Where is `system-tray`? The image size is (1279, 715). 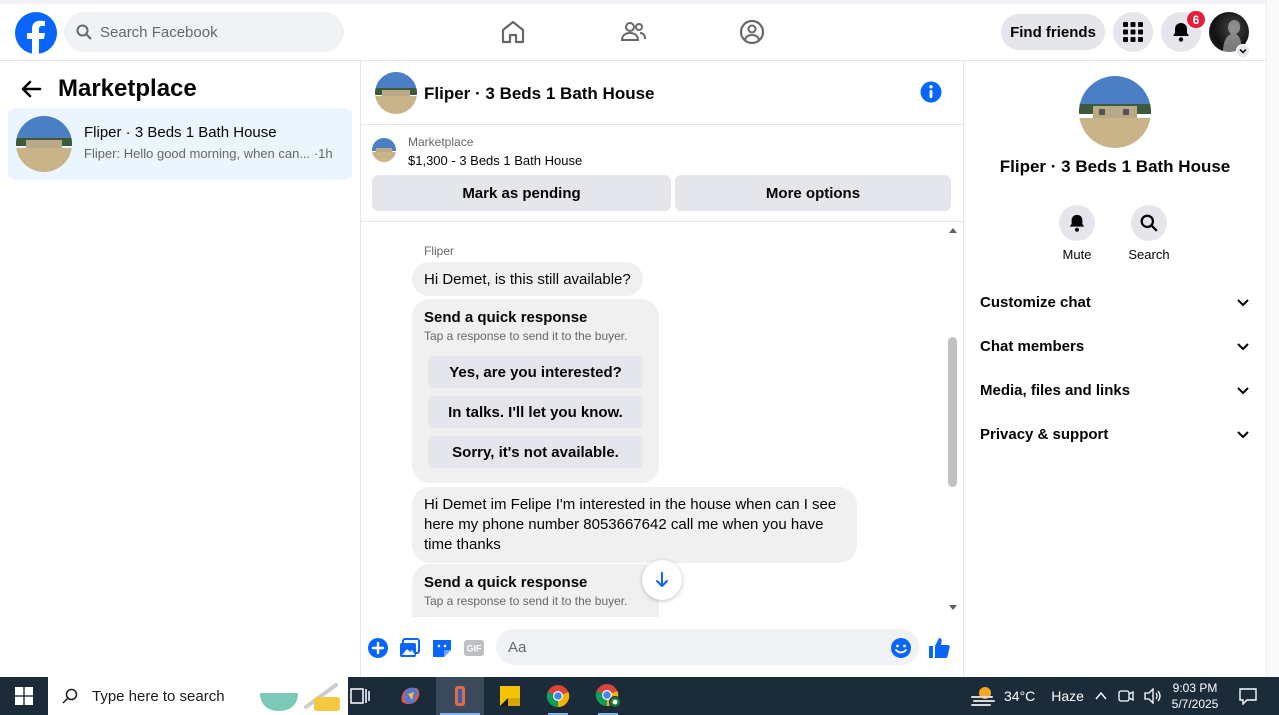 system-tray is located at coordinates (1128, 696).